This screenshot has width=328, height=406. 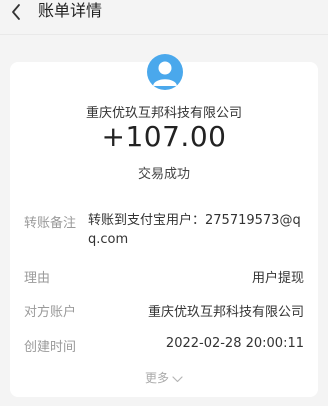 I want to click on detail-value-reason: 用户提现, so click(x=277, y=278).